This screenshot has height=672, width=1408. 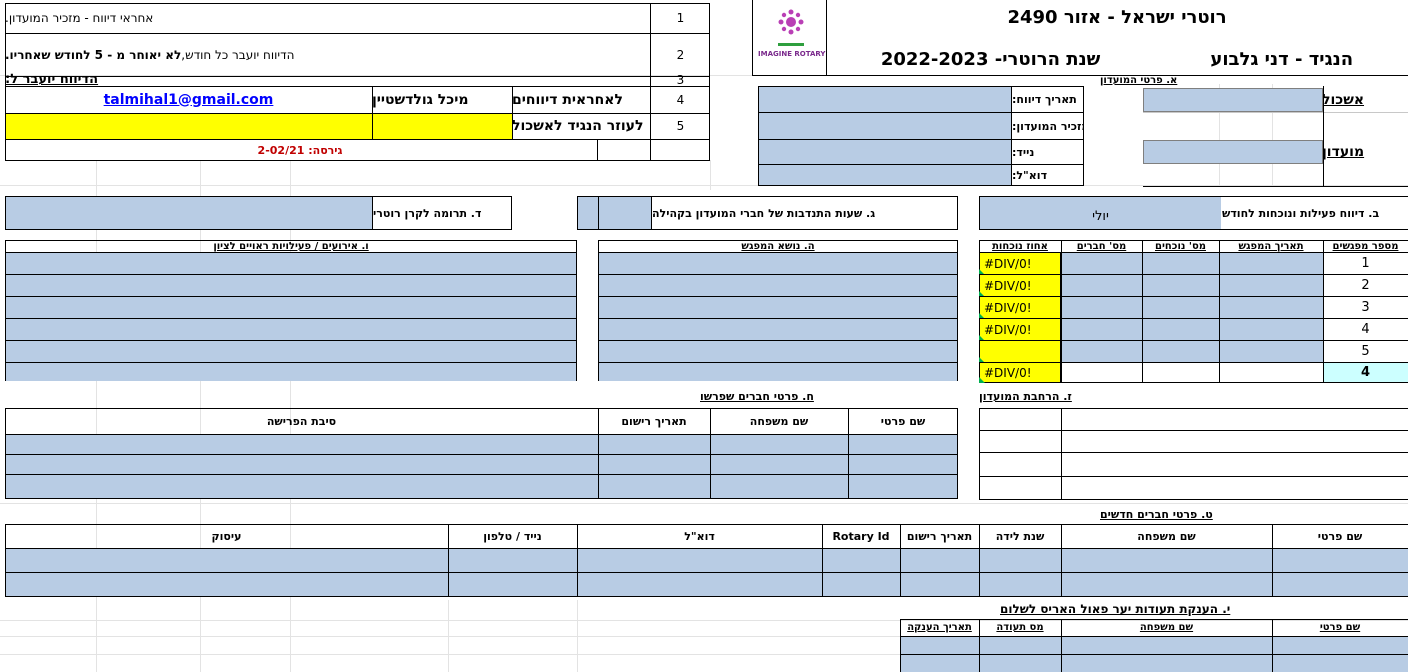 I want to click on att-header-num: מספר מפגשים, so click(x=1365, y=246).